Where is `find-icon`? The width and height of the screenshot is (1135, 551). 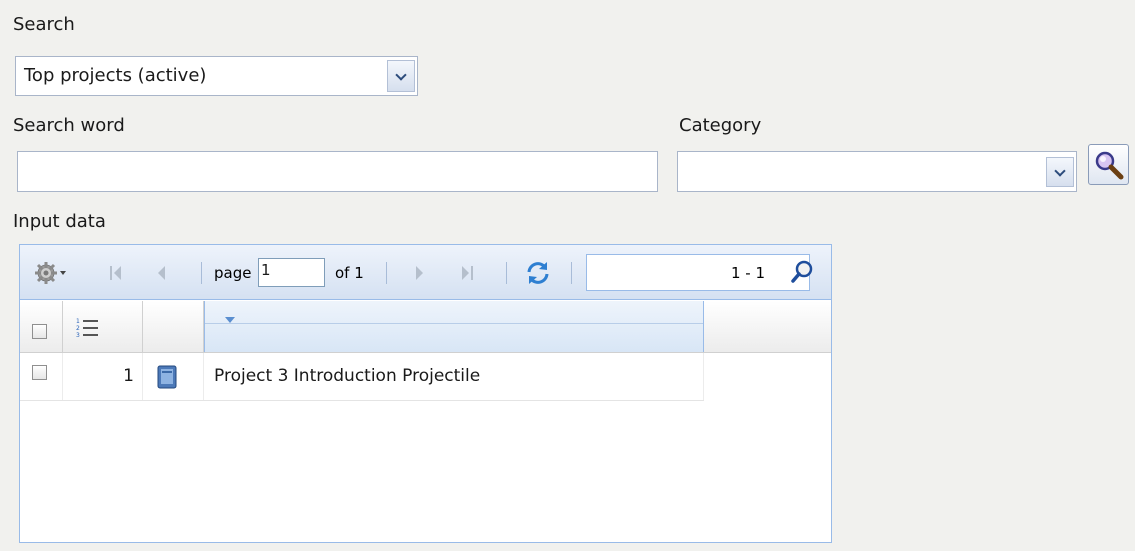 find-icon is located at coordinates (804, 274).